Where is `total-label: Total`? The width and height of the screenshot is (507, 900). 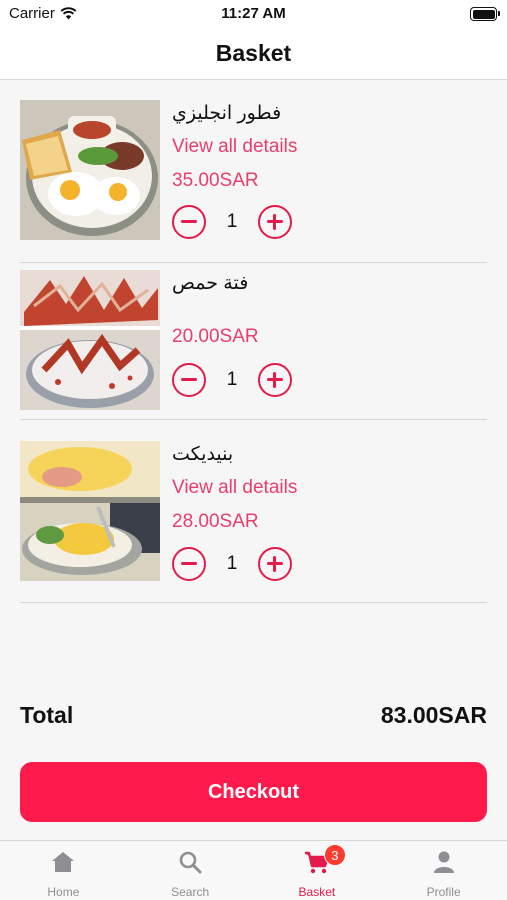 total-label: Total is located at coordinates (47, 715).